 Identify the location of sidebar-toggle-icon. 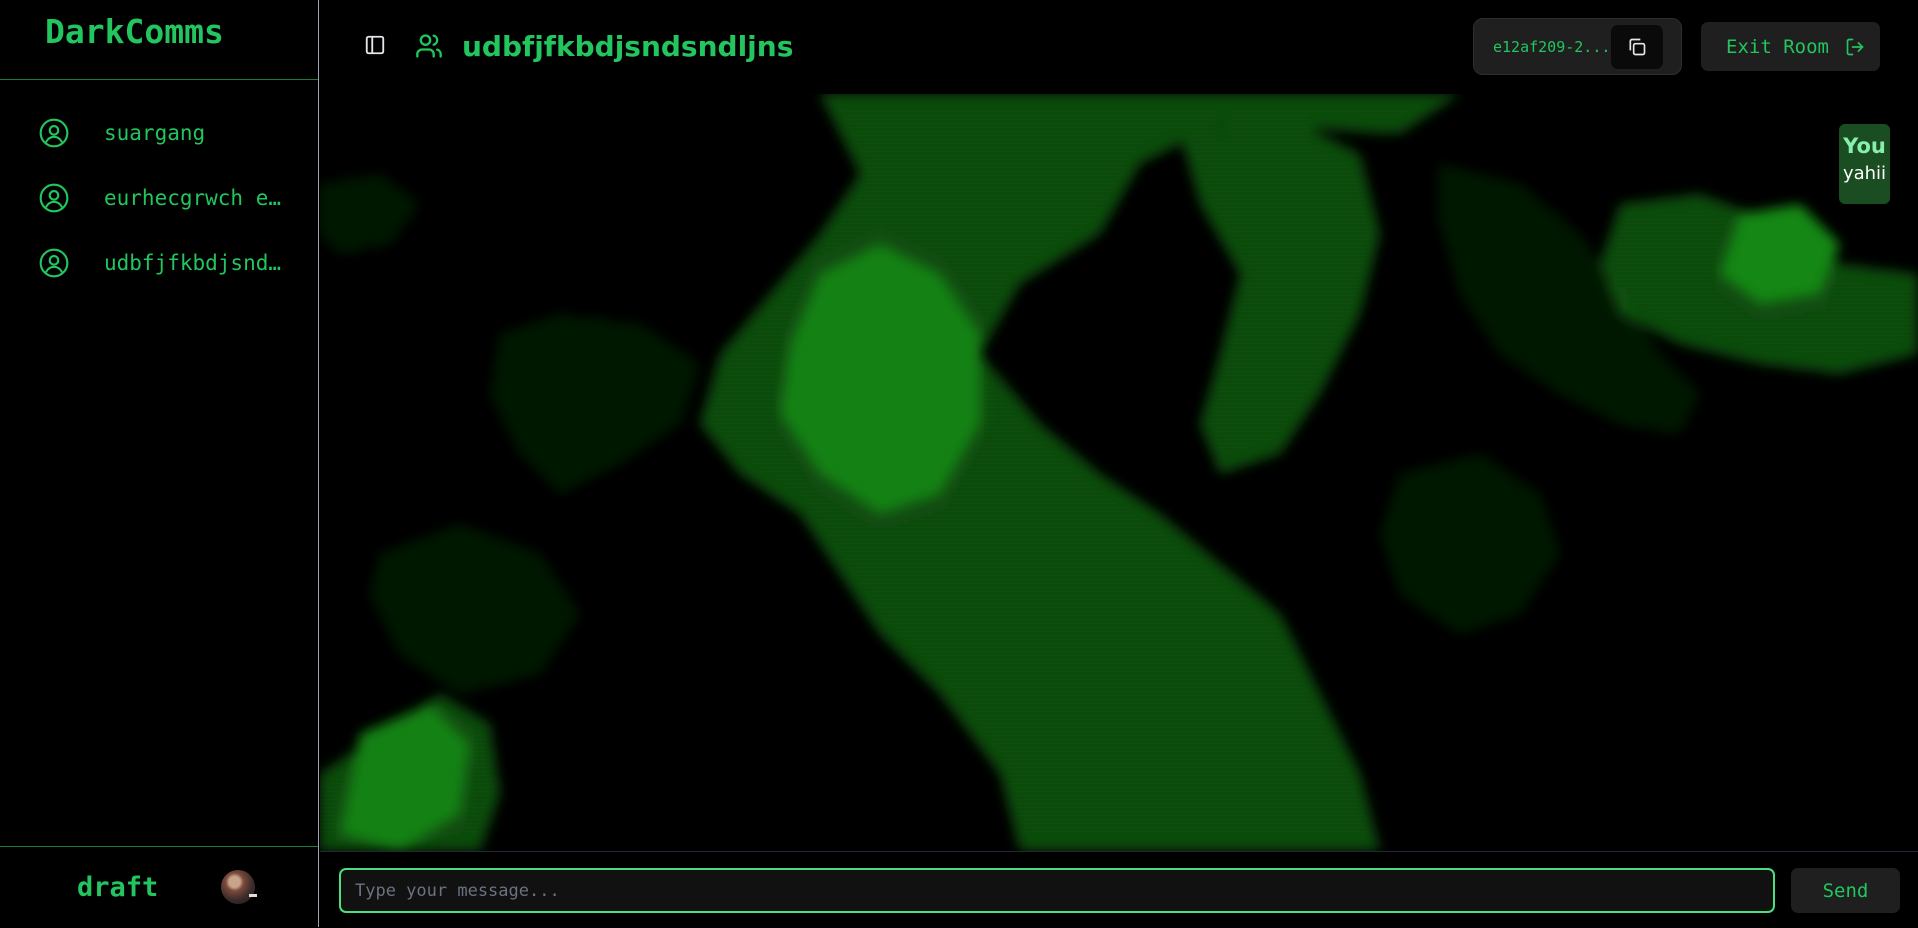
(375, 45).